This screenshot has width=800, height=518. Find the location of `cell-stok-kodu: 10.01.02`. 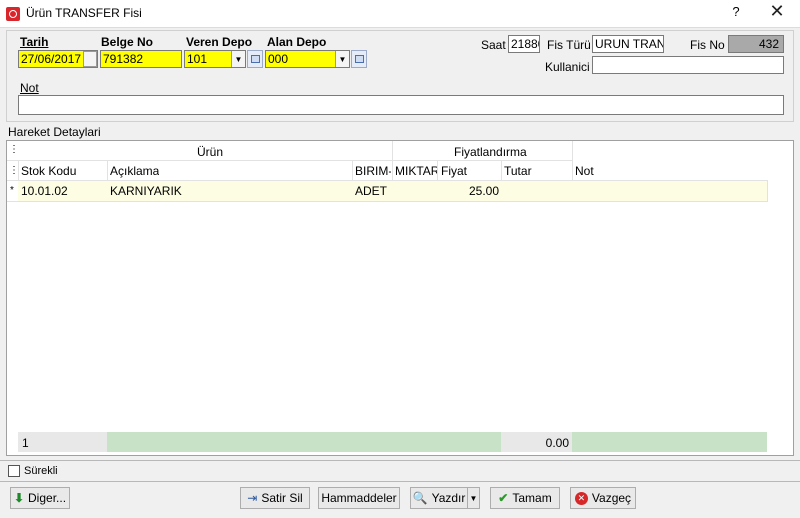

cell-stok-kodu: 10.01.02 is located at coordinates (44, 191).